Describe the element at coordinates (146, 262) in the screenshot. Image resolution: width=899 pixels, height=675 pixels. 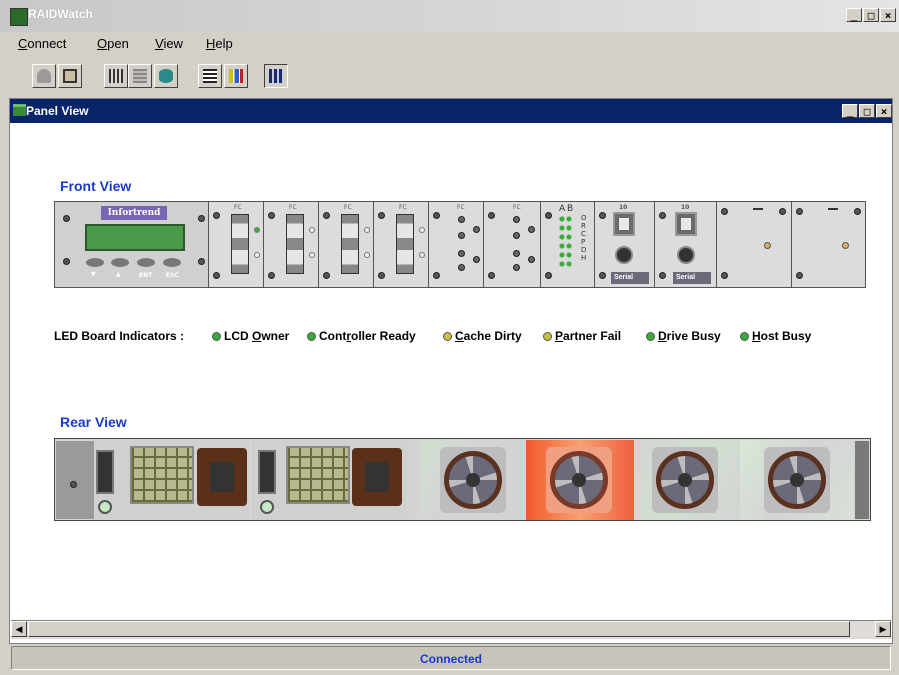
I see `enter-key` at that location.